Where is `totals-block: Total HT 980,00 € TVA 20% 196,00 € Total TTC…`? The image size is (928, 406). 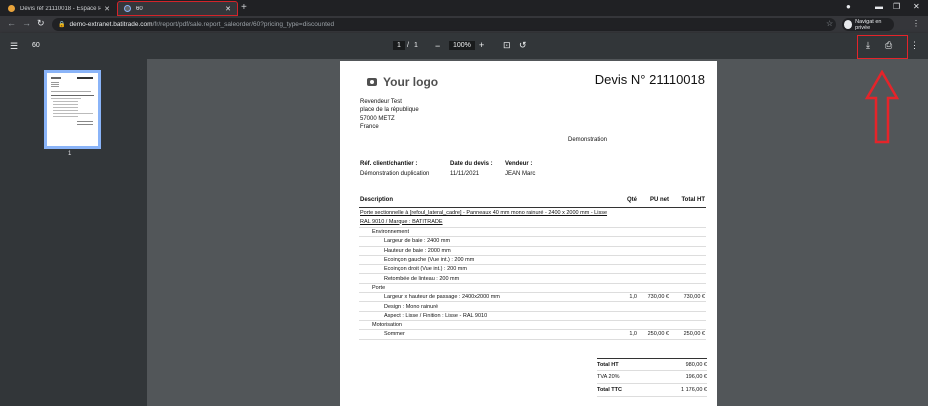 totals-block: Total HT 980,00 € TVA 20% 196,00 € Total TTC… is located at coordinates (652, 377).